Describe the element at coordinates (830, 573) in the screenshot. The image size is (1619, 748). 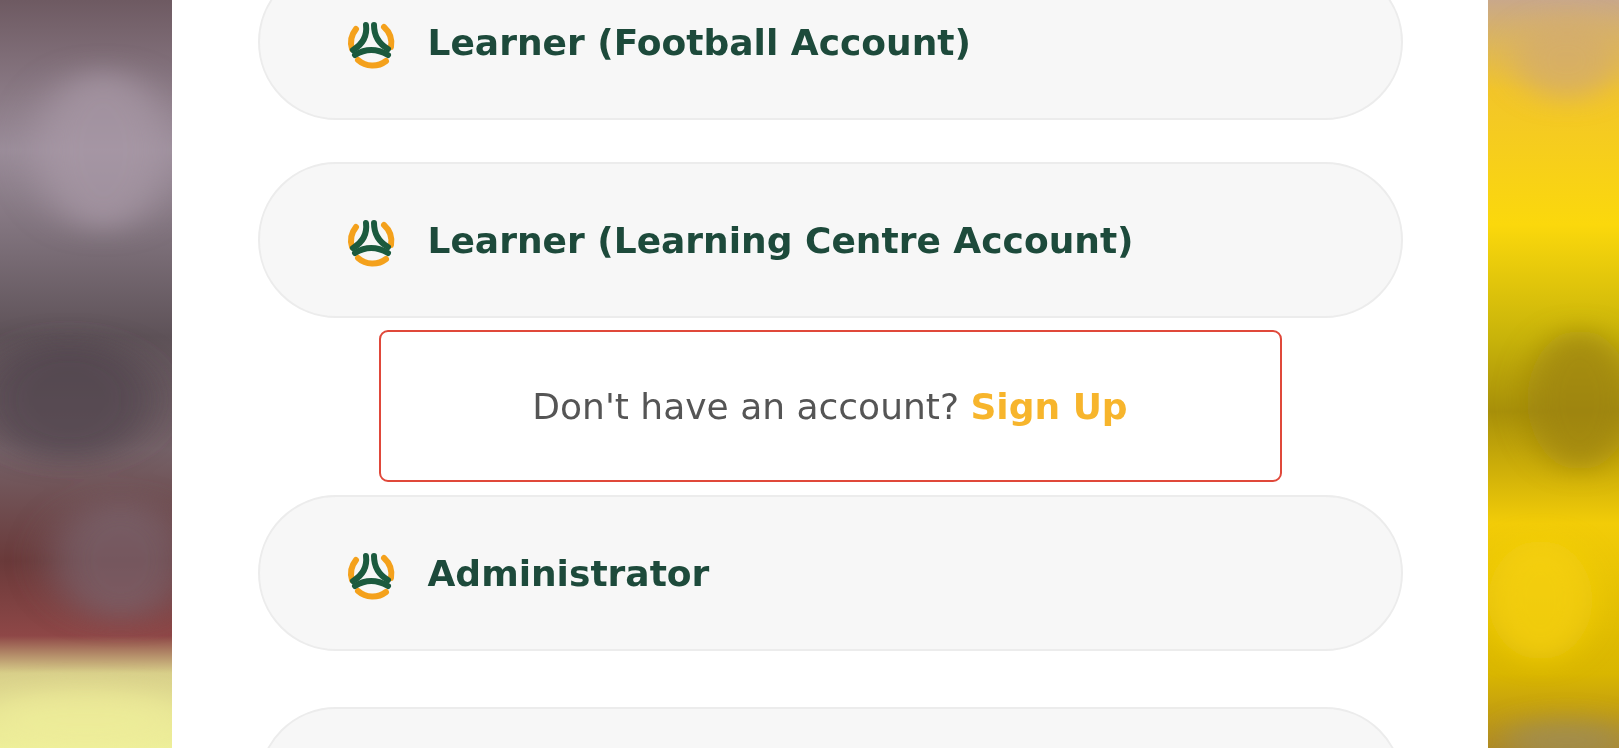
I see `role-button: Administrator` at that location.